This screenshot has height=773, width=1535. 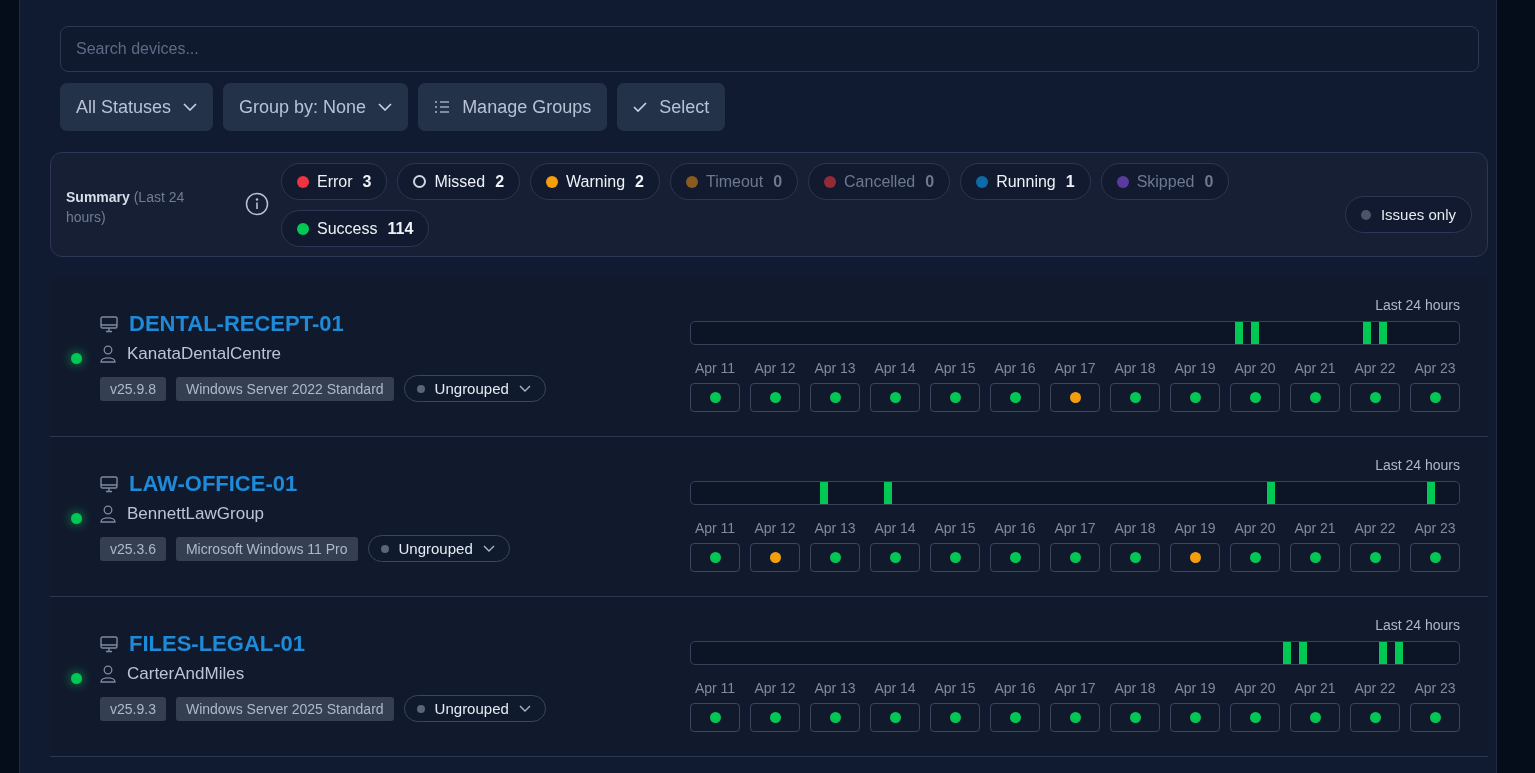 I want to click on customer-name: CarterAndMiles, so click(x=186, y=674).